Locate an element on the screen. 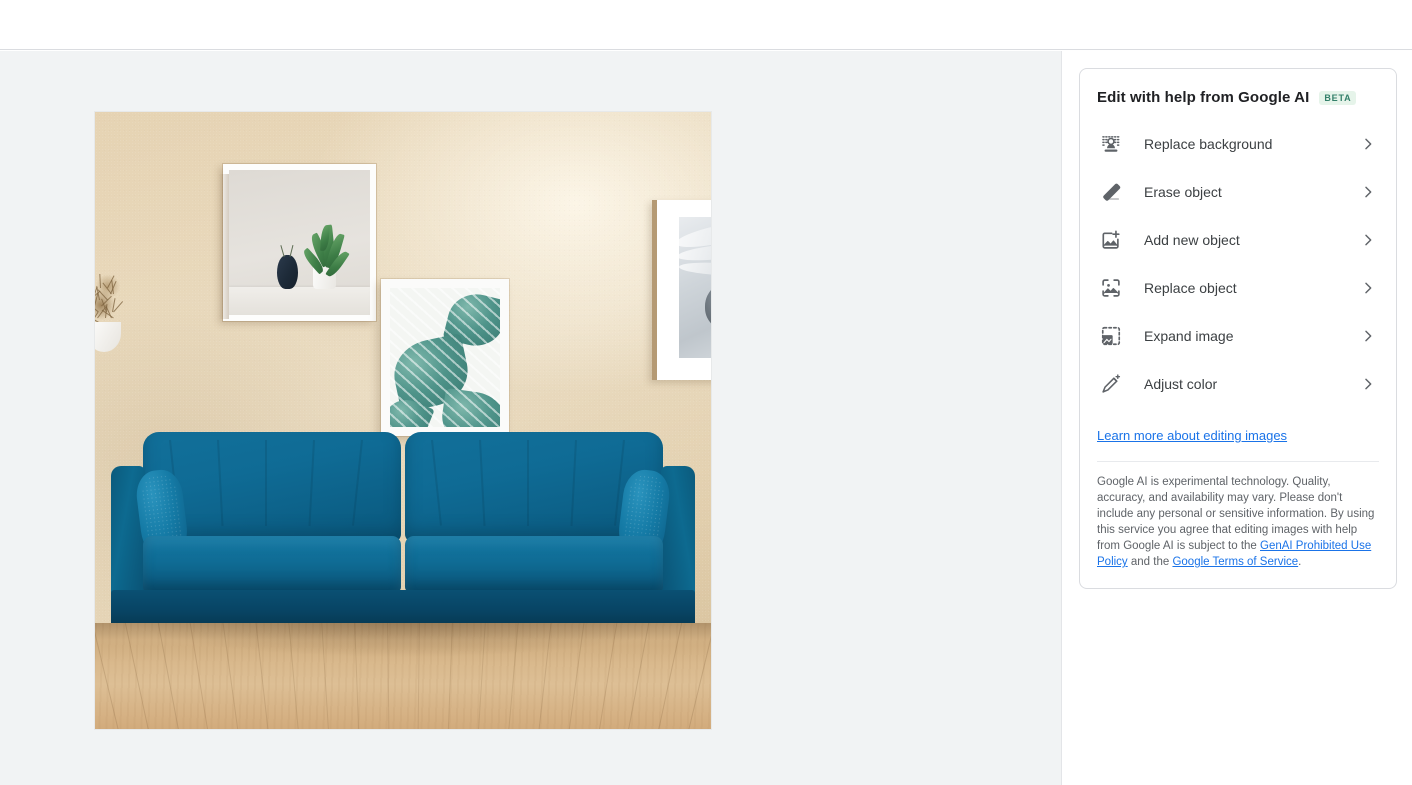  menu-item-replace-object: Replace object is located at coordinates (1238, 288).